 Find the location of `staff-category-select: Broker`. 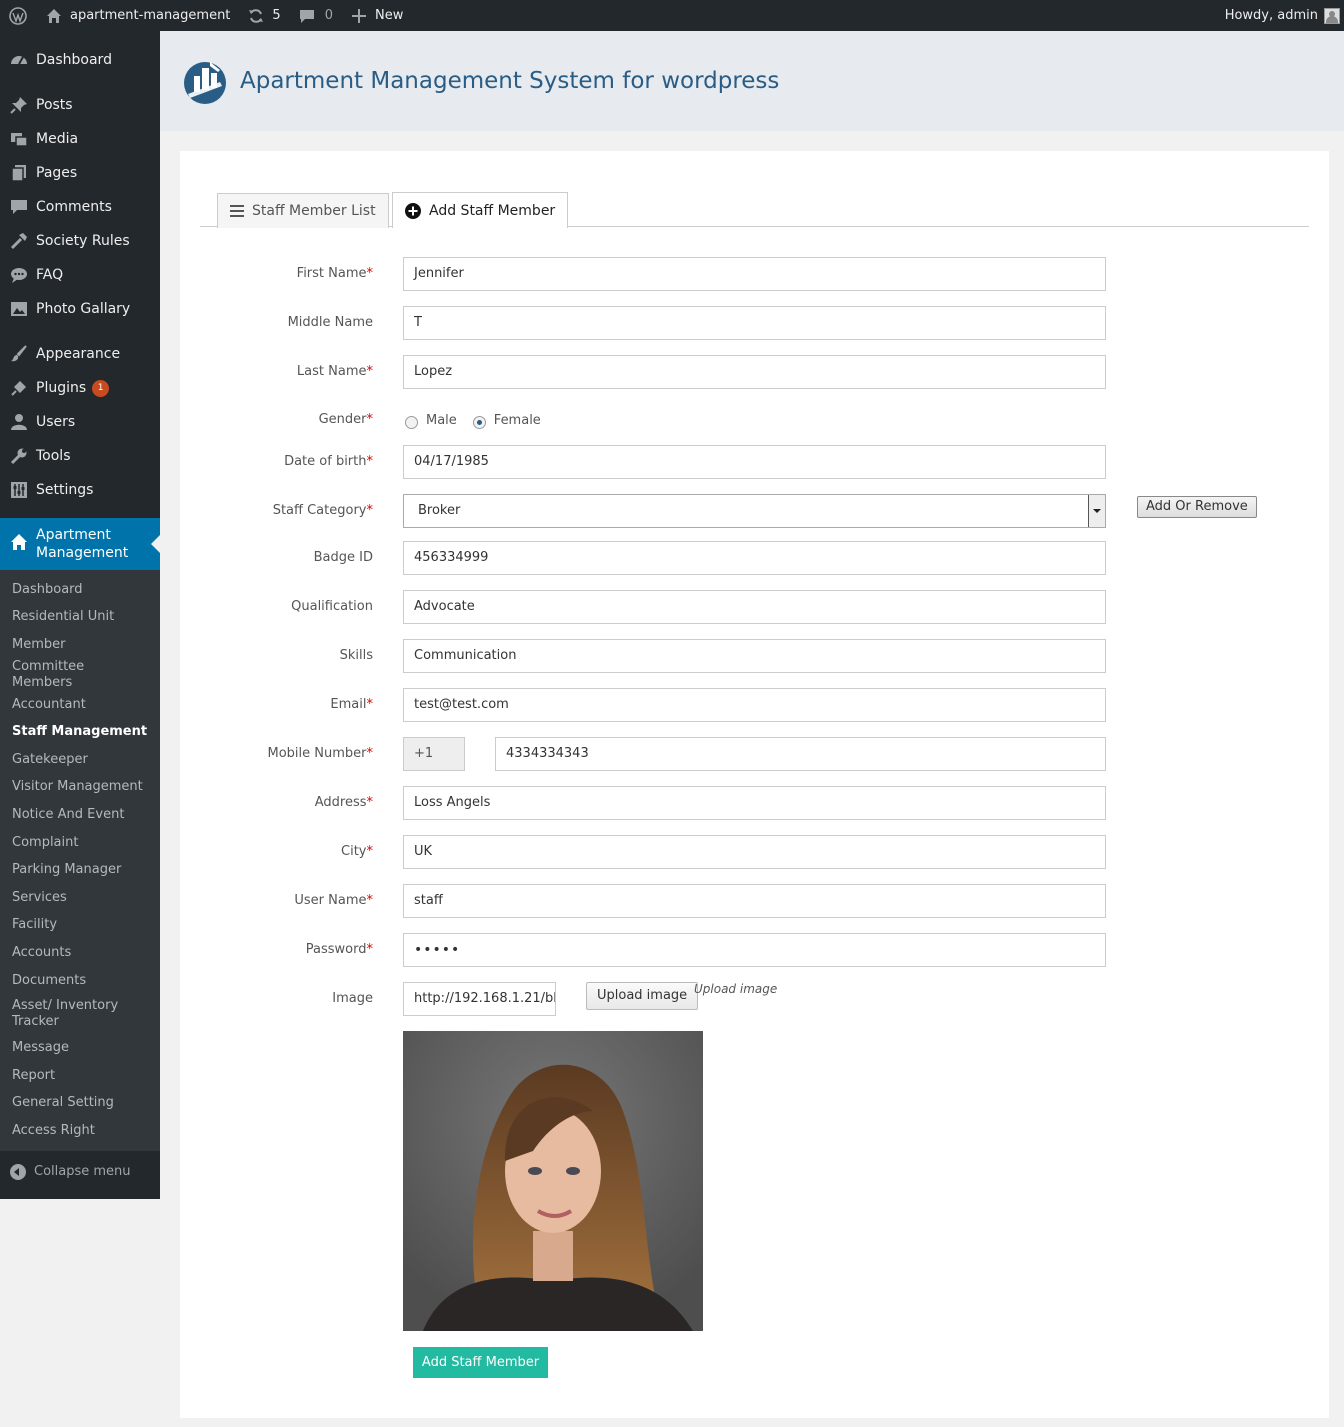

staff-category-select: Broker is located at coordinates (754, 511).